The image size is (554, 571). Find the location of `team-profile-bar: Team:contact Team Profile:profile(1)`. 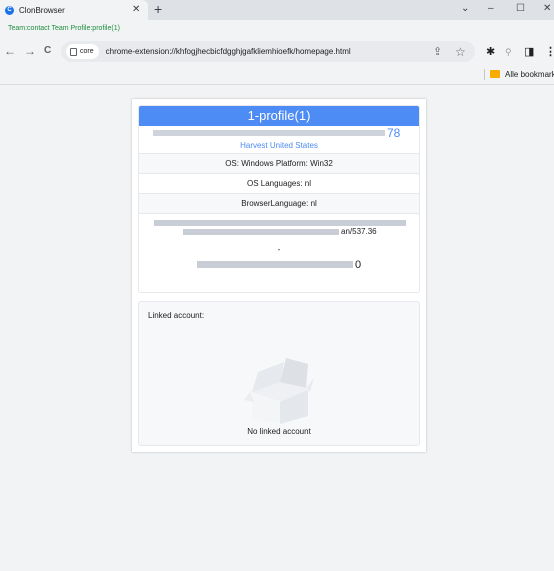

team-profile-bar: Team:contact Team Profile:profile(1) is located at coordinates (277, 28).